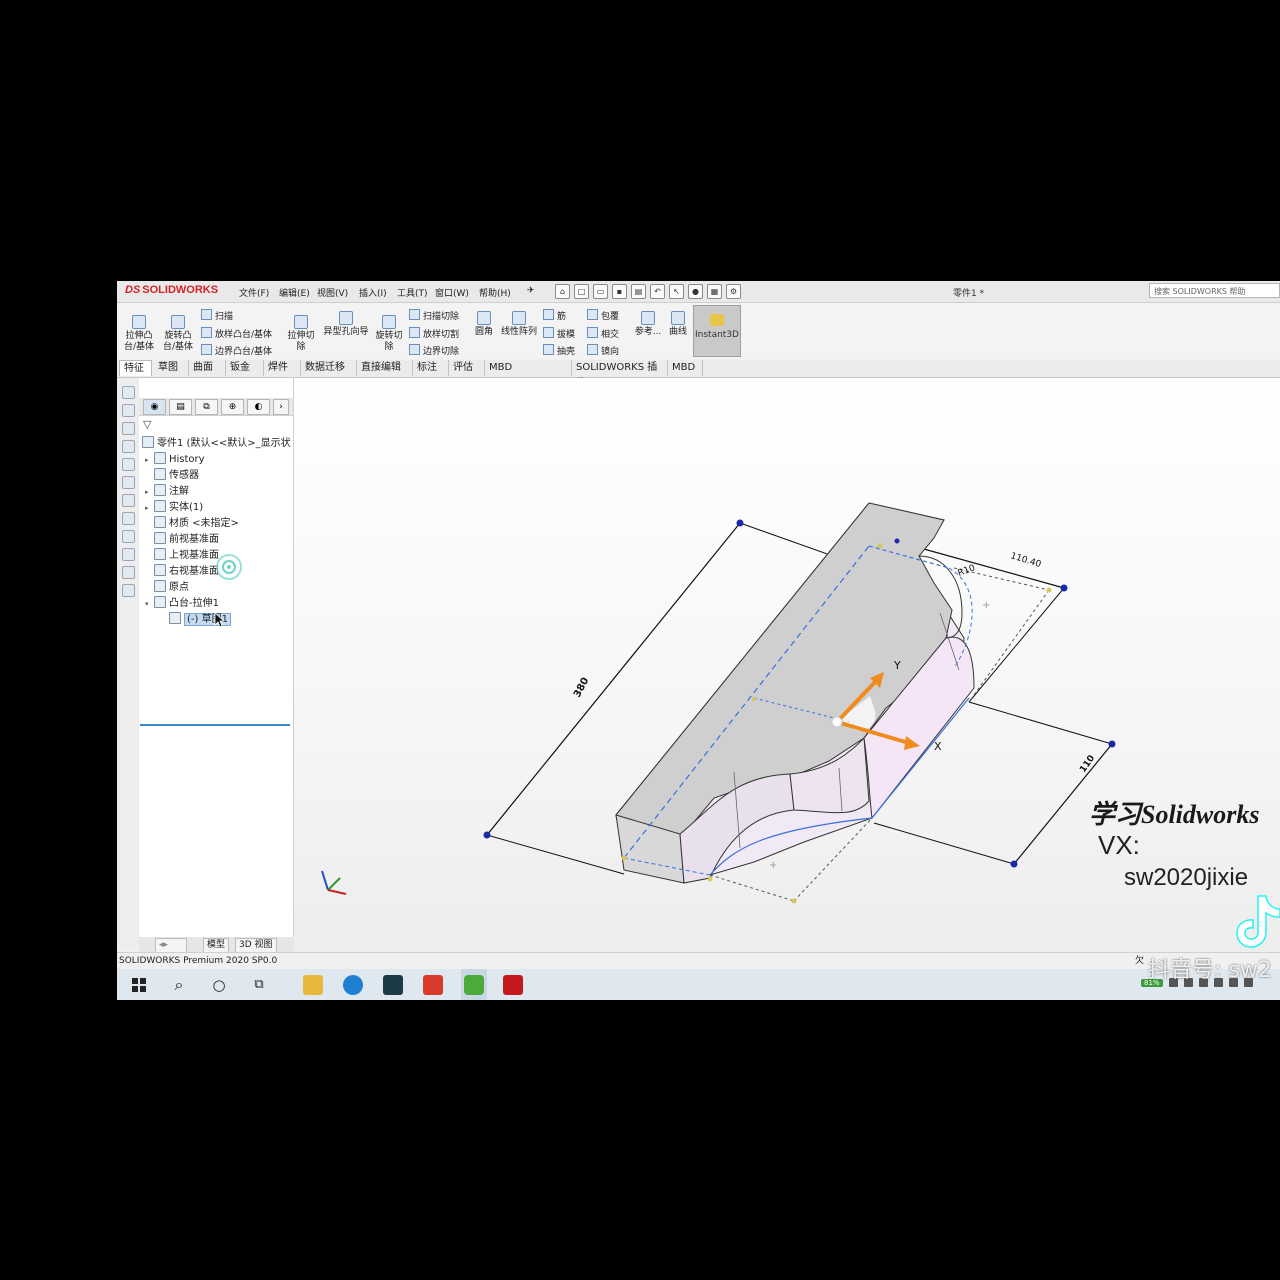 The image size is (1280, 1280). What do you see at coordinates (717, 331) in the screenshot?
I see `instant3d-button: Instant3D` at bounding box center [717, 331].